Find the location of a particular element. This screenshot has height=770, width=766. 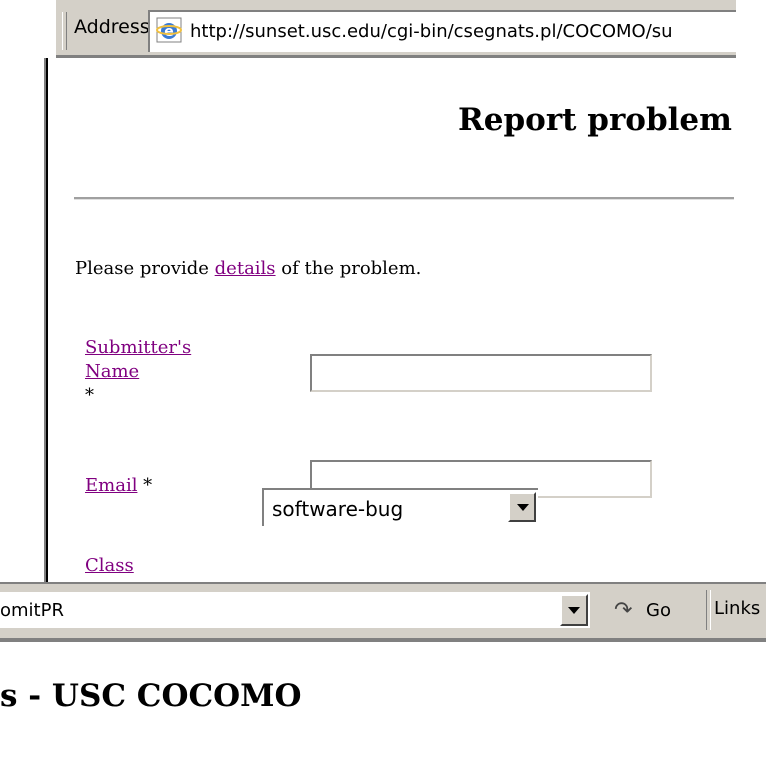

address-history-dropdown is located at coordinates (574, 610).